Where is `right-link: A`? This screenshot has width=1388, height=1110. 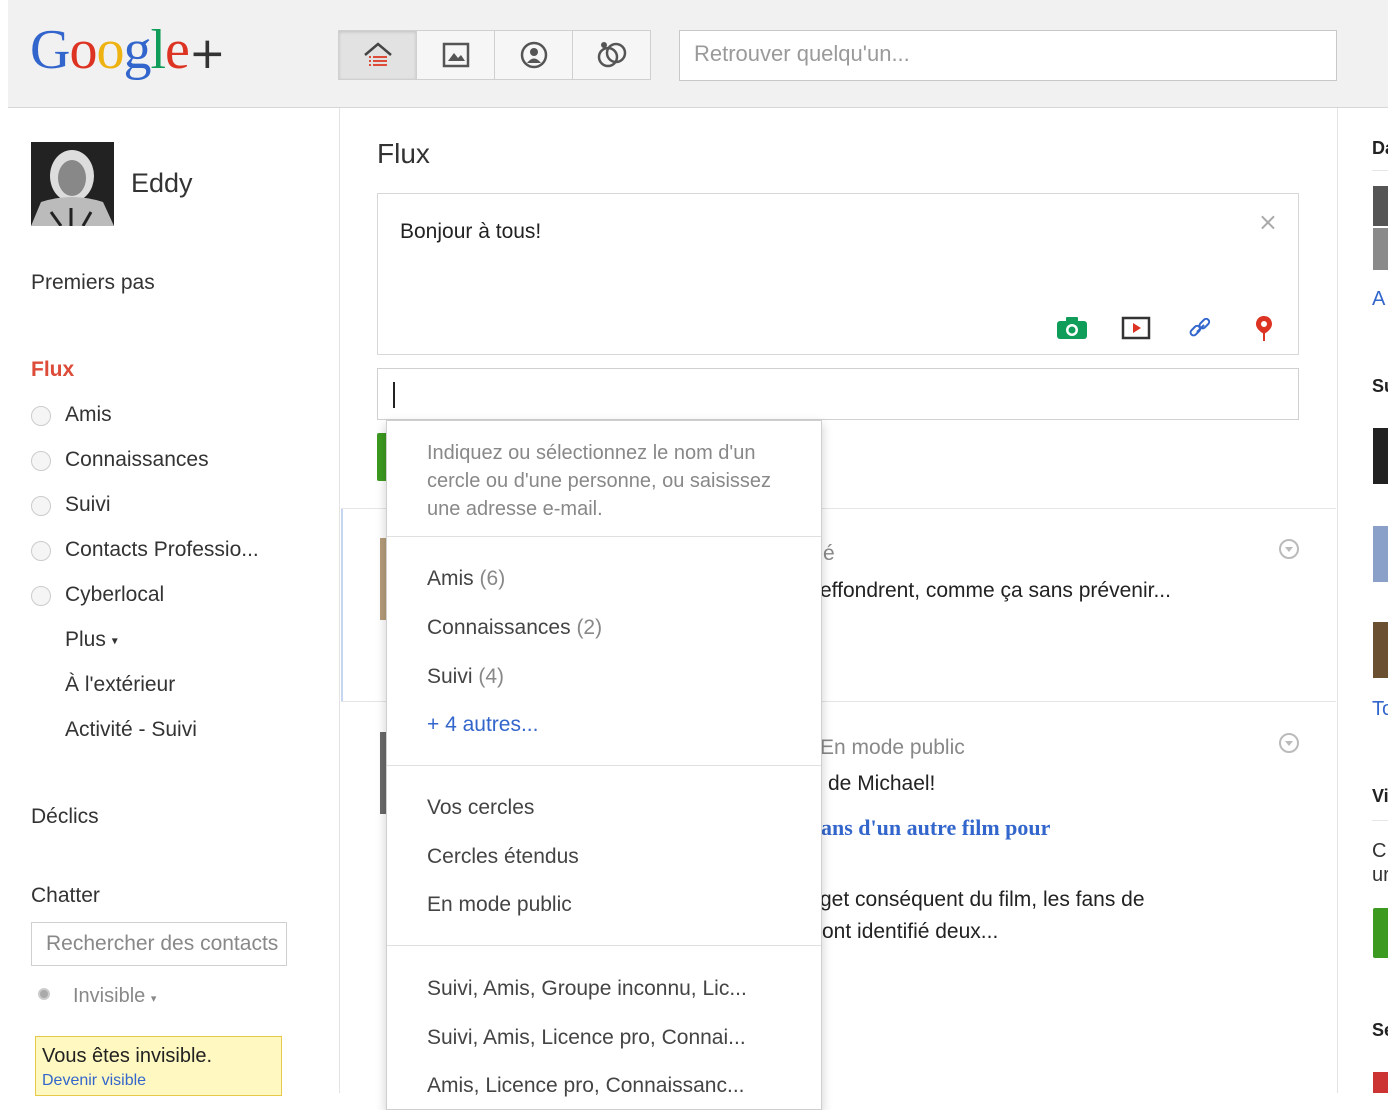 right-link: A is located at coordinates (1378, 299).